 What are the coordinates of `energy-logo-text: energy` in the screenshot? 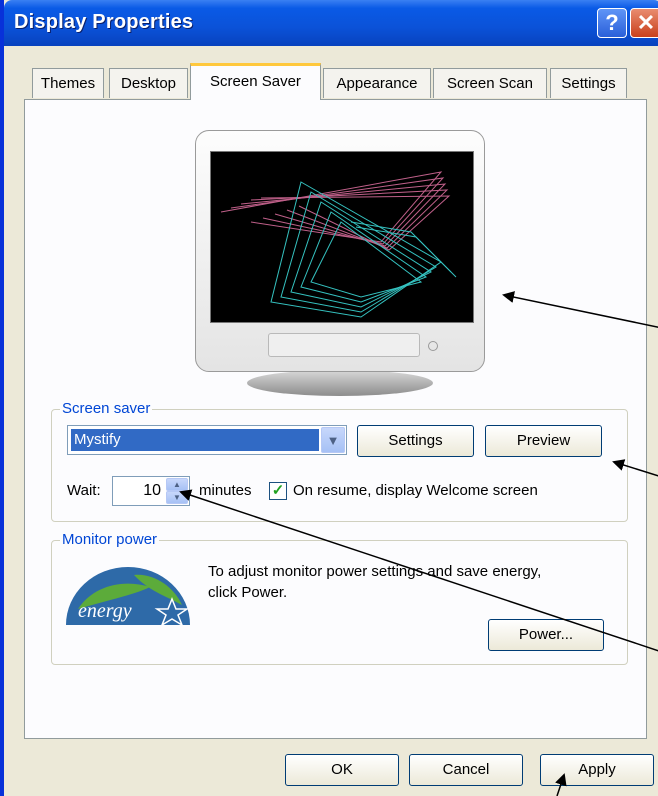 It's located at (105, 611).